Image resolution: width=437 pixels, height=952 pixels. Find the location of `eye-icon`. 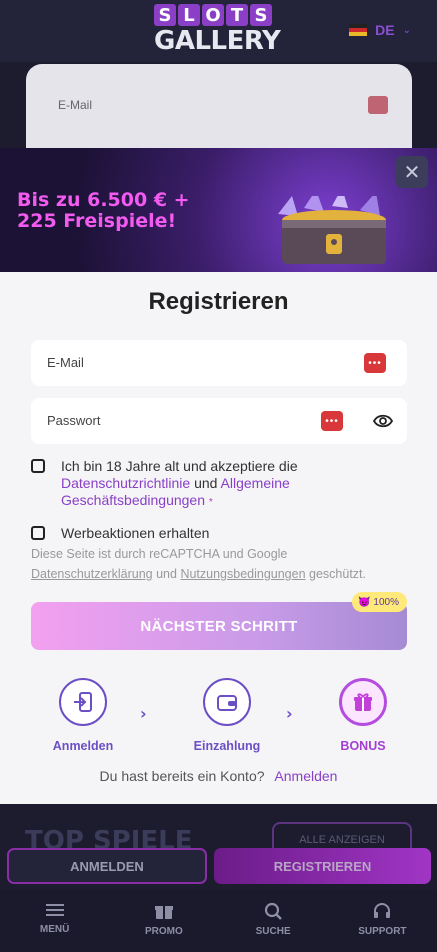

eye-icon is located at coordinates (383, 421).